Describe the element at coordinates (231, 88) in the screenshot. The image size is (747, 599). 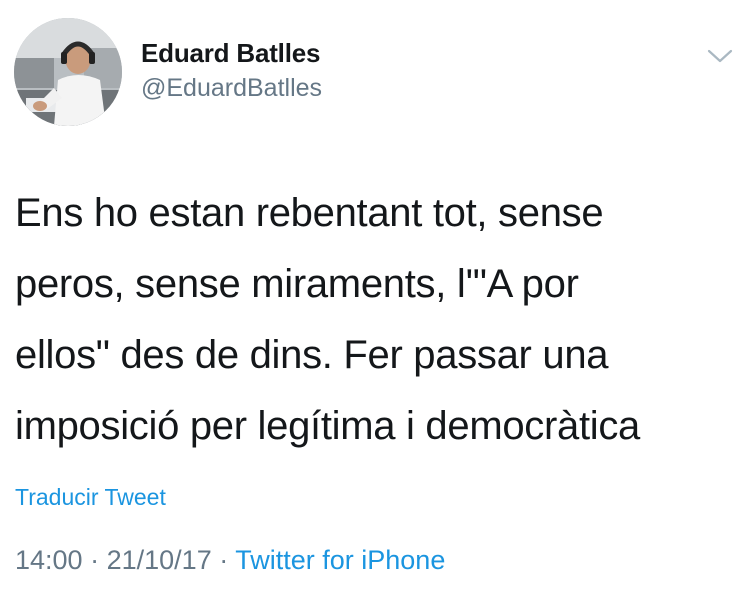
I see `author-handle: @EduardBatlles` at that location.